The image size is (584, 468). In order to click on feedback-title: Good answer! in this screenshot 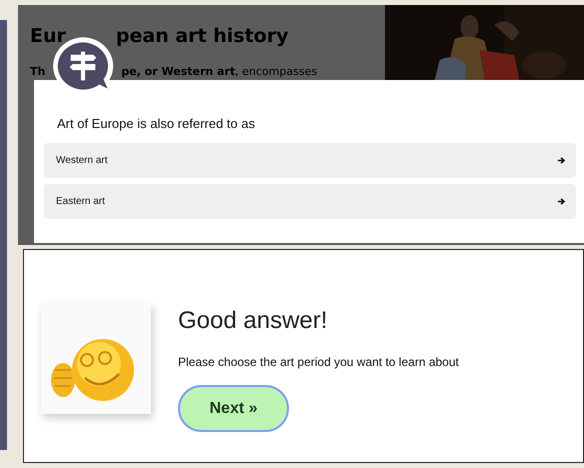, I will do `click(253, 321)`.